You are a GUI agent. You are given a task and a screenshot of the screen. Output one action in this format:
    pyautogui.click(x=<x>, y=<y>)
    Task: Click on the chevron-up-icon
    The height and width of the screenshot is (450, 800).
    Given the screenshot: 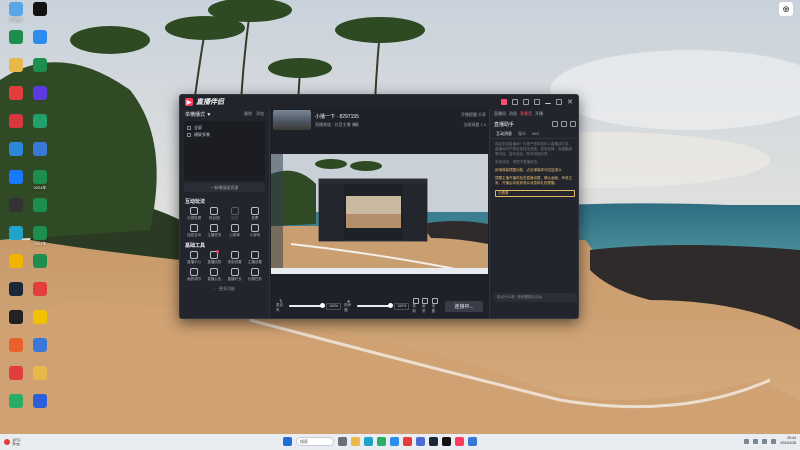 What is the action you would take?
    pyautogui.click(x=747, y=441)
    